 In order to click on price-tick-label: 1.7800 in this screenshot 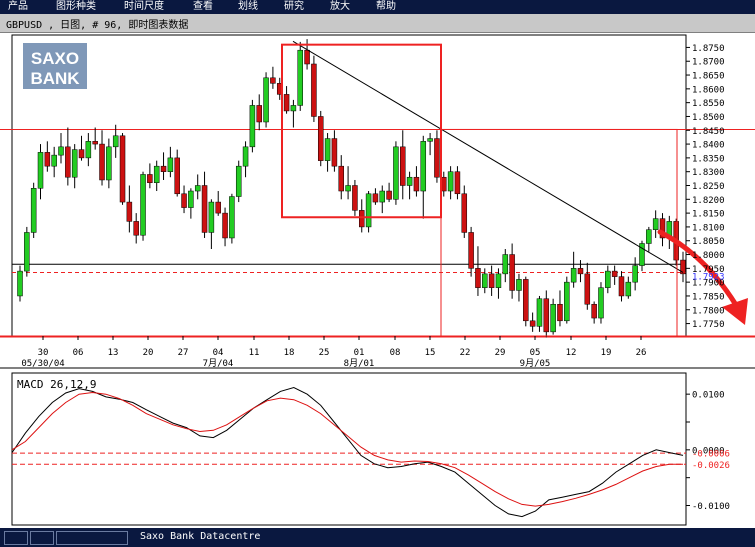, I will do `click(708, 311)`.